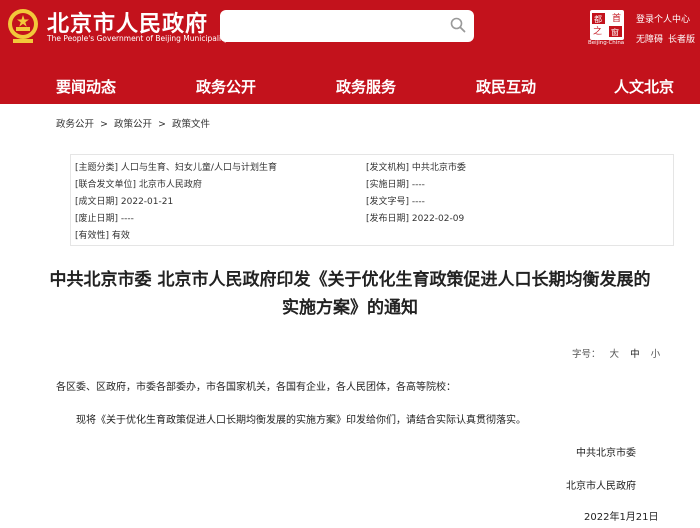 The image size is (700, 528). I want to click on logo-char-1: 之, so click(597, 31).